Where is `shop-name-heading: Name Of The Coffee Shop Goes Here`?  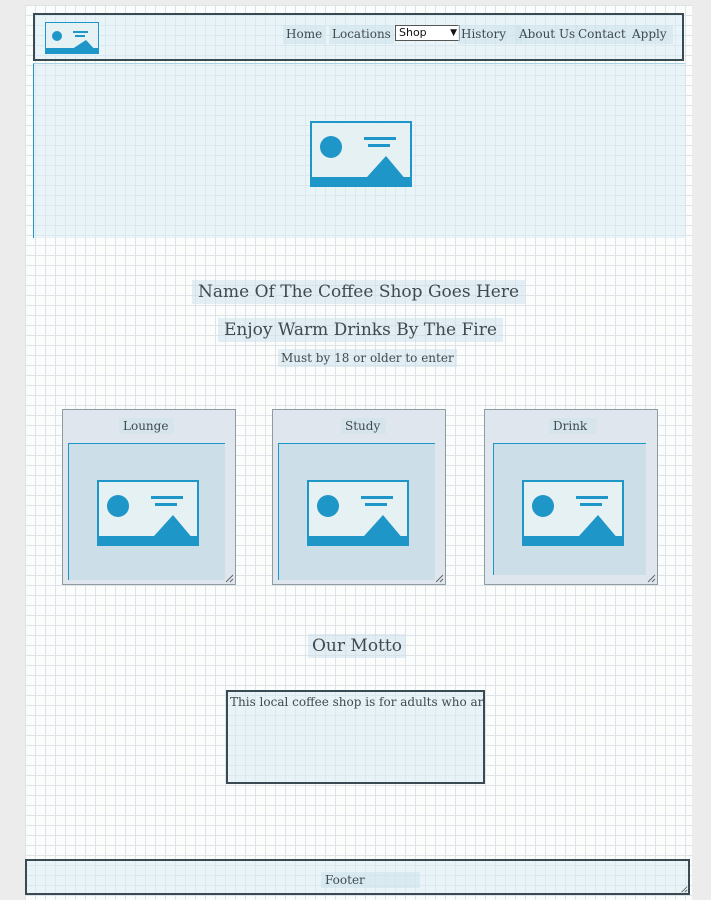 shop-name-heading: Name Of The Coffee Shop Goes Here is located at coordinates (359, 292).